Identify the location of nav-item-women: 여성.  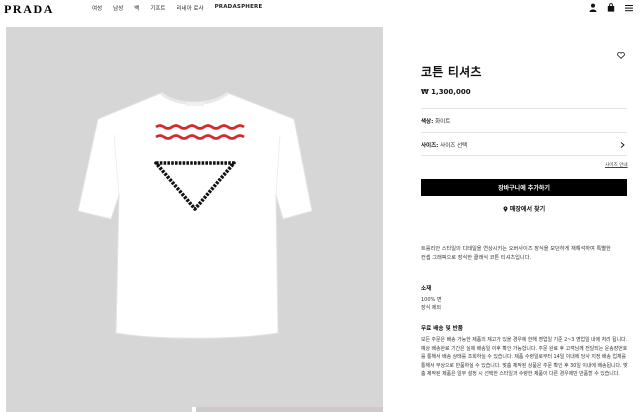
(97, 8).